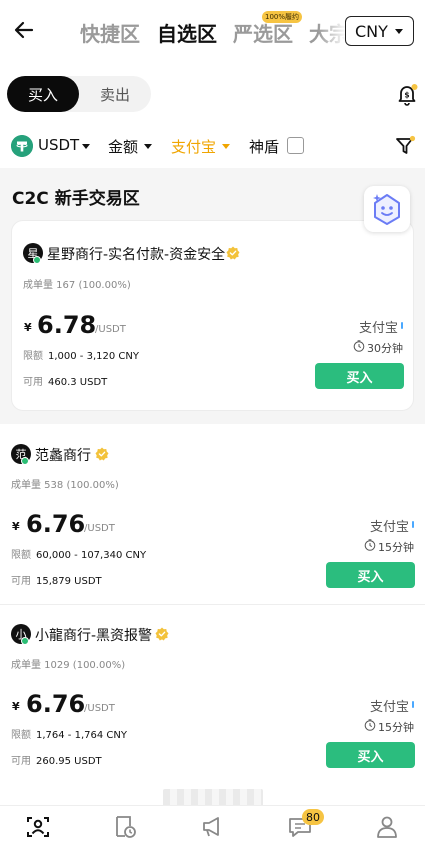 The width and height of the screenshot is (425, 845). I want to click on limit-value: 1,000 - 3,120 CNY, so click(93, 356).